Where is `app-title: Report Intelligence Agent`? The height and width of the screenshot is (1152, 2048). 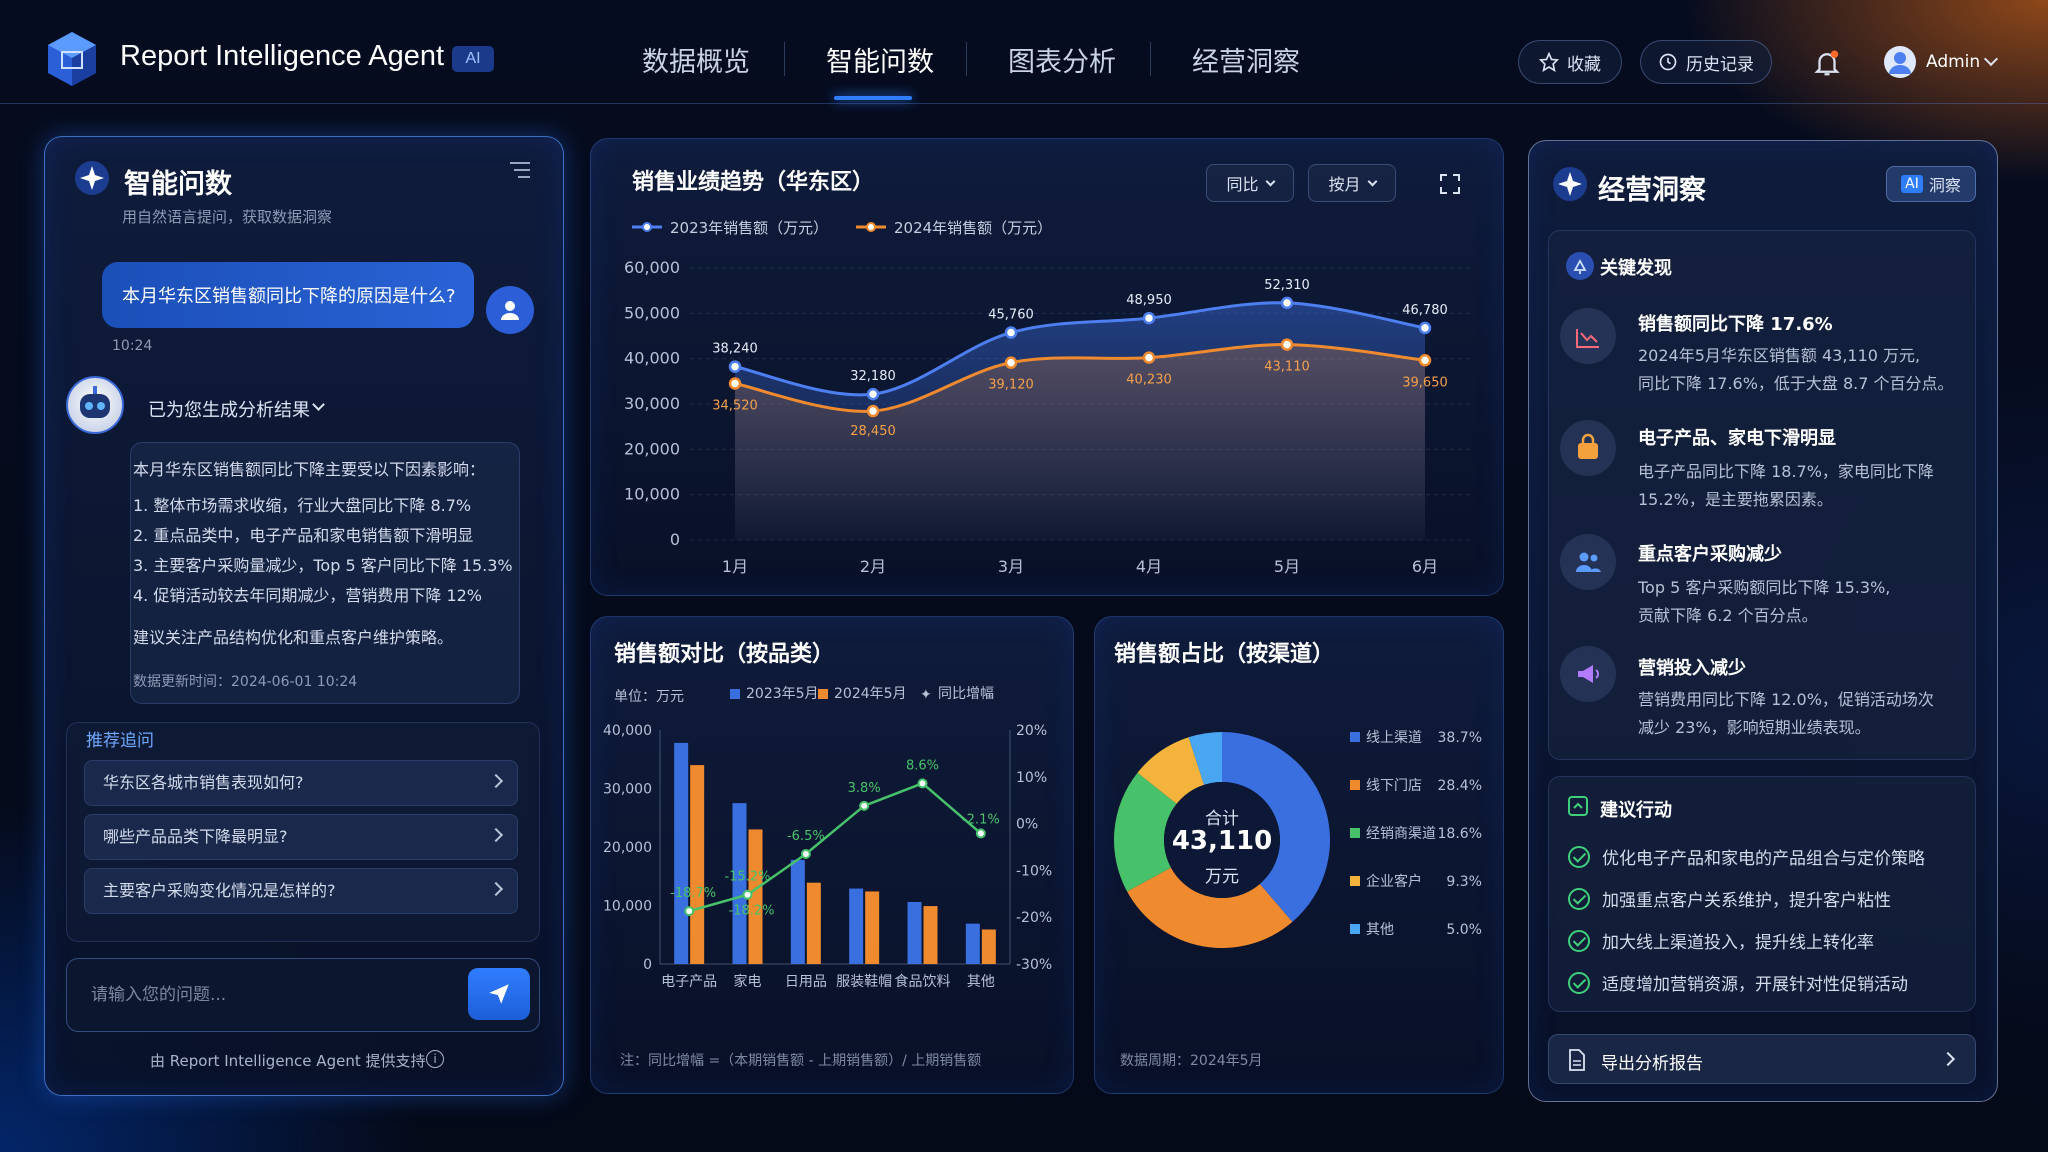 app-title: Report Intelligence Agent is located at coordinates (282, 56).